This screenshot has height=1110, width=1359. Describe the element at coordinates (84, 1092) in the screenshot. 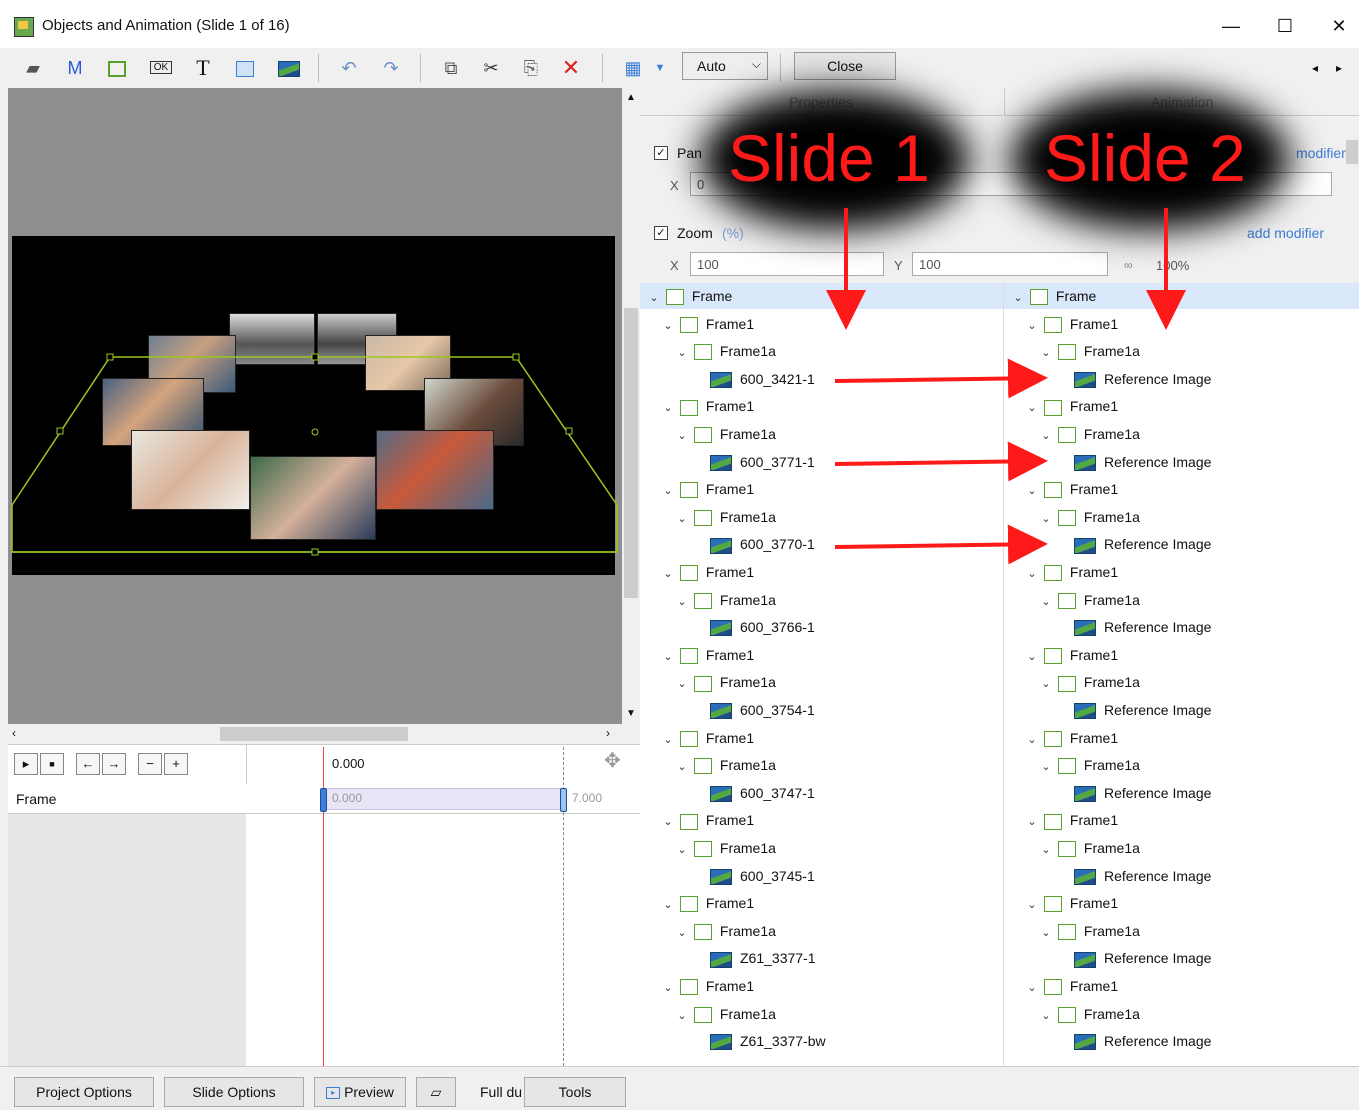

I see `project-options-button: Project Options` at that location.